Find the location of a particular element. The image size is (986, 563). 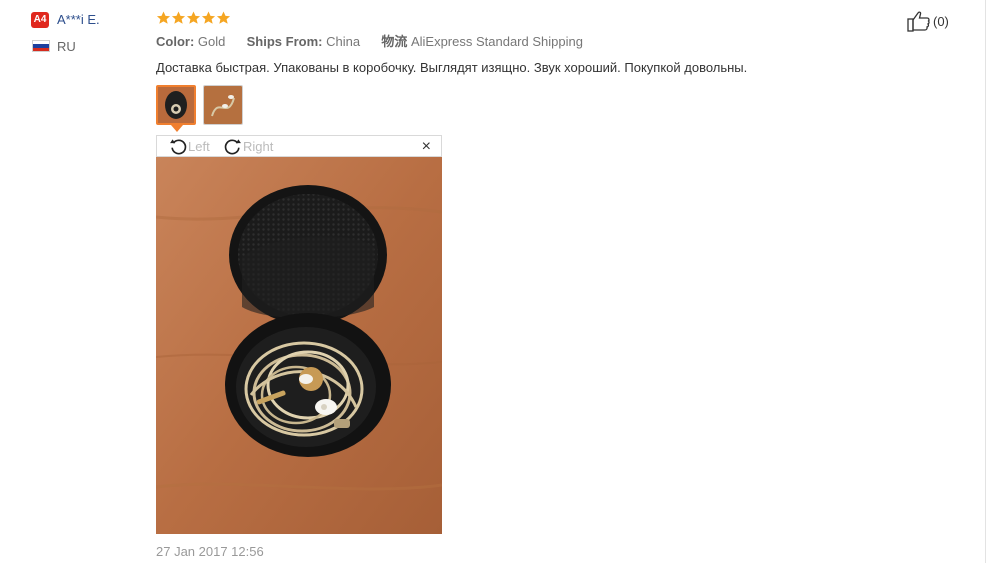

helpful-button: (0) is located at coordinates (928, 21).